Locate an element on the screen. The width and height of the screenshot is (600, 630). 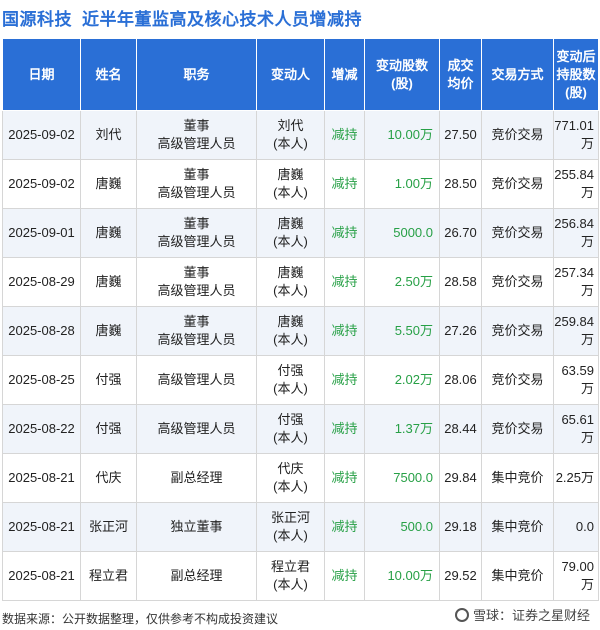
col-header-price: 成交 均价 is located at coordinates (460, 74).